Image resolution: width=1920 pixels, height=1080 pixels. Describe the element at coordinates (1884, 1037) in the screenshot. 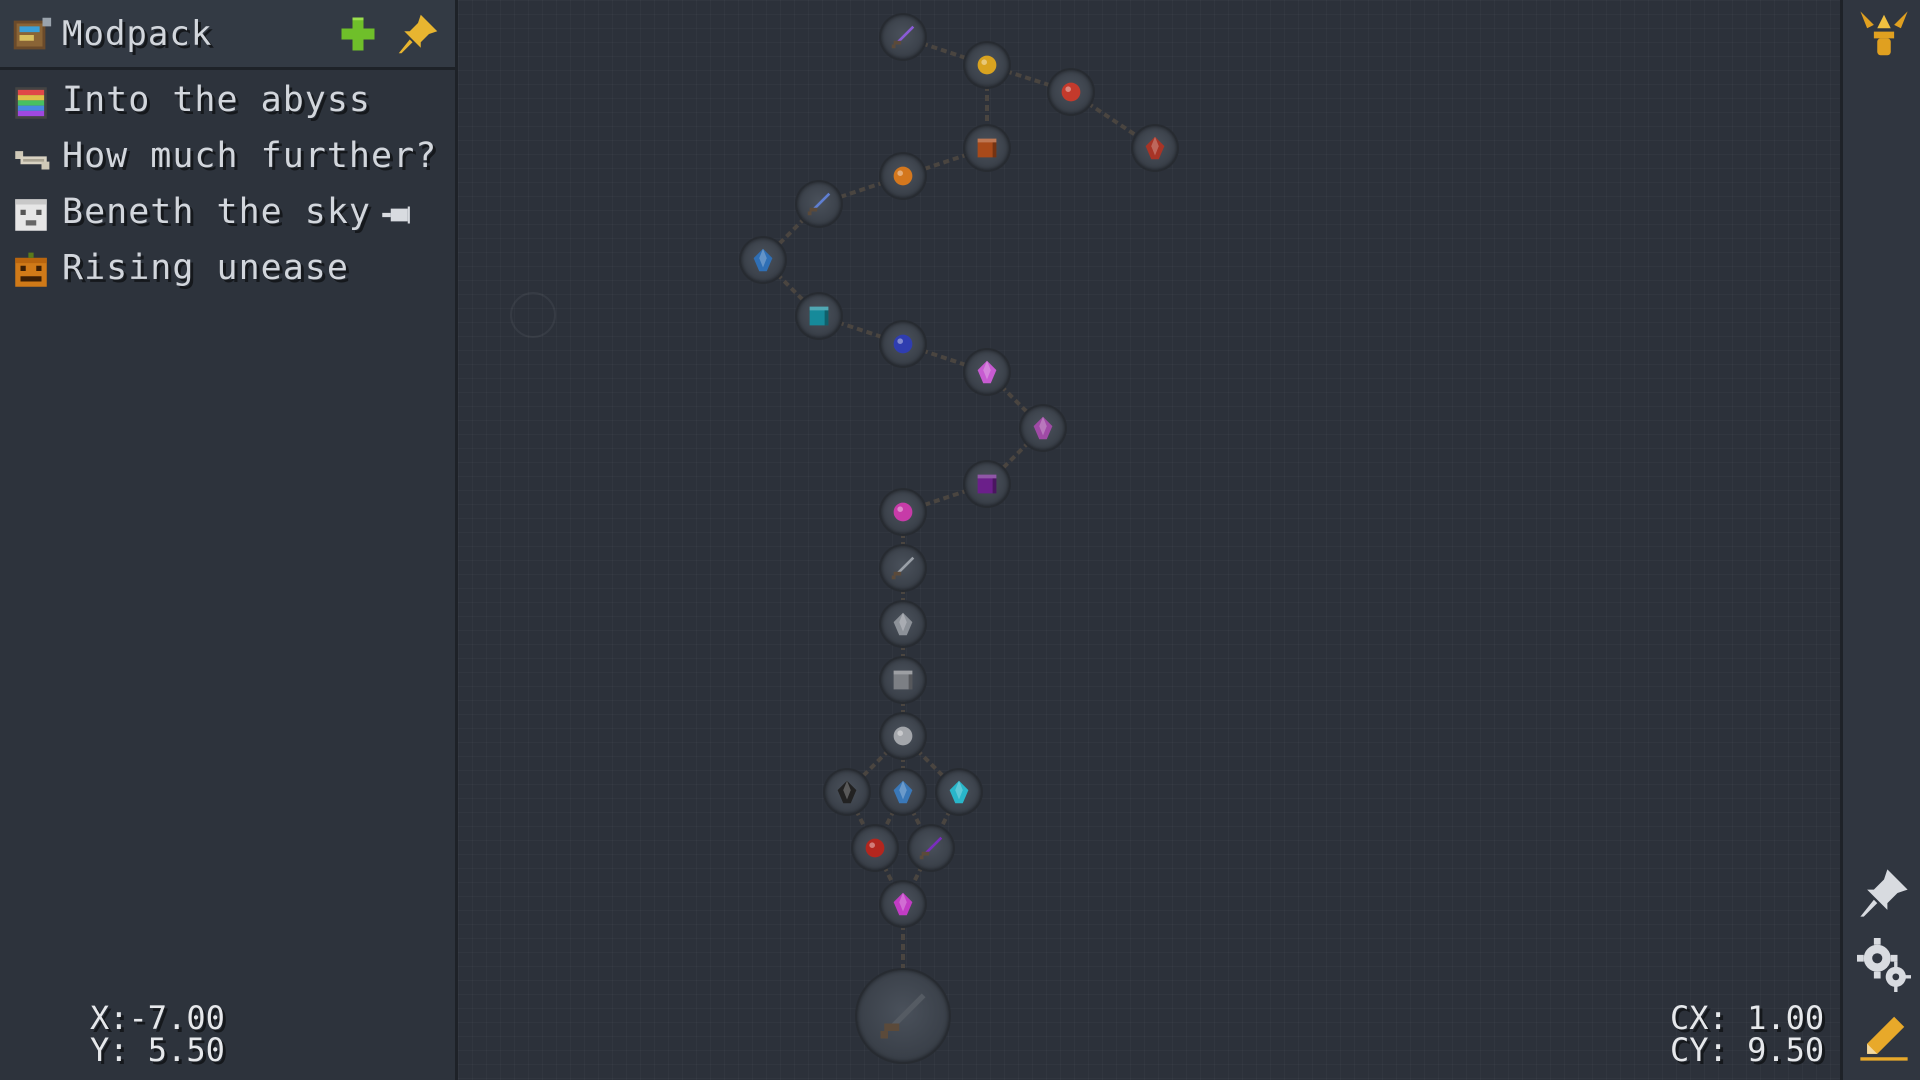

I see `edit-pencil-icon` at that location.